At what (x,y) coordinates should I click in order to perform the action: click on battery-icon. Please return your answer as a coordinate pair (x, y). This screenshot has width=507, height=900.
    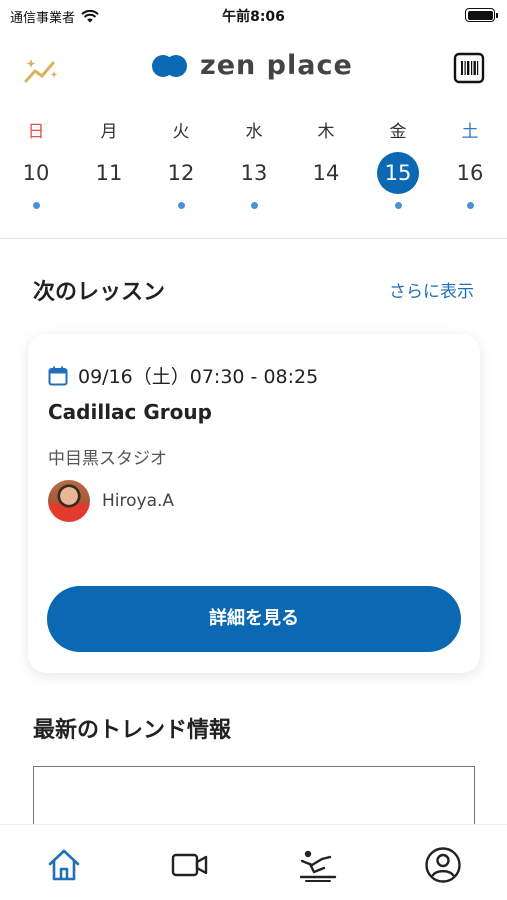
    Looking at the image, I should click on (481, 15).